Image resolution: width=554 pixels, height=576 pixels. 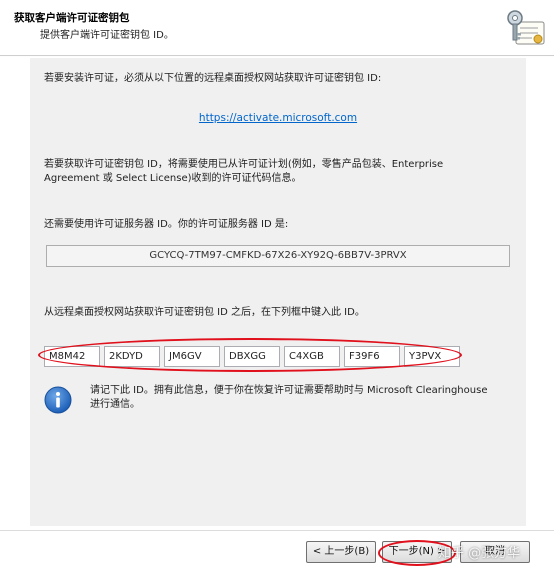 What do you see at coordinates (173, 178) in the screenshot?
I see `license-info-line2: Agreement 或 Select License)收到的许可证代码信息。` at bounding box center [173, 178].